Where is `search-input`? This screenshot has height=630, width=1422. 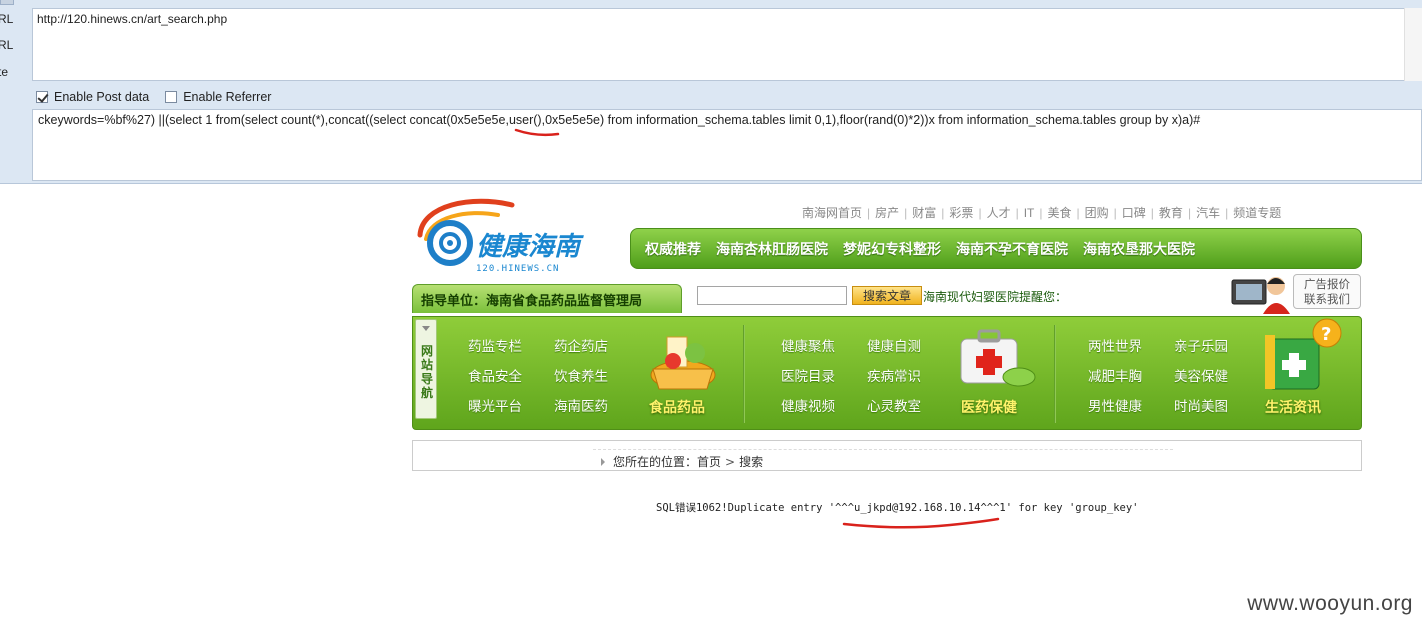 search-input is located at coordinates (772, 295).